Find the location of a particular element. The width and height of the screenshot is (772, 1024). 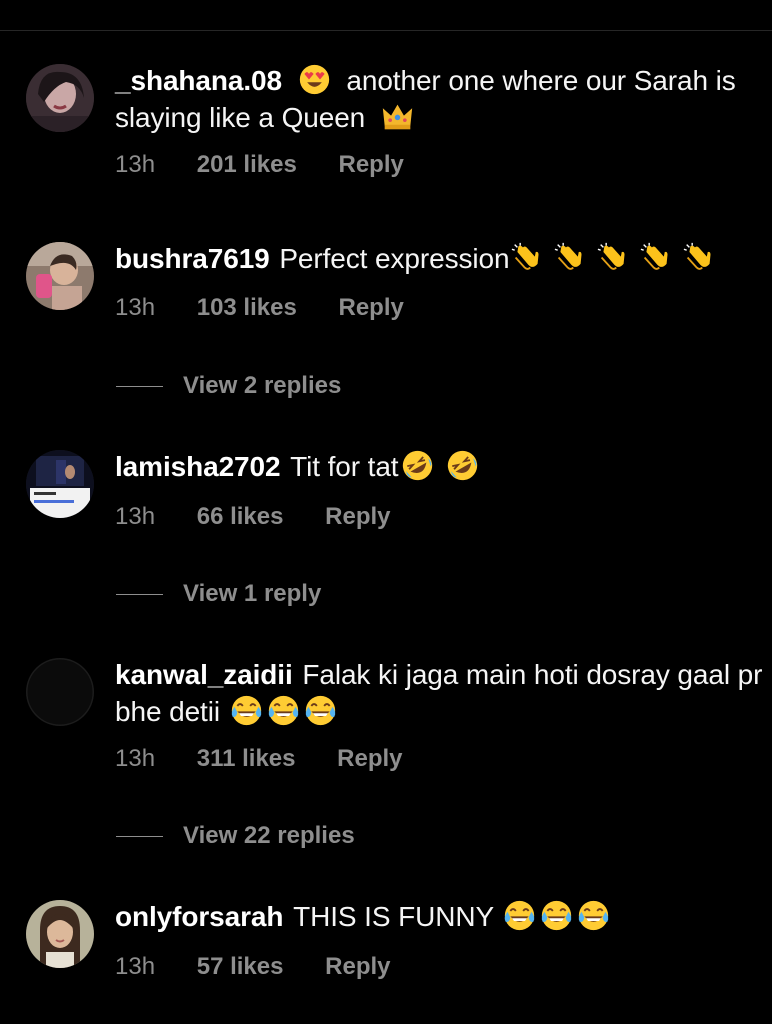

comment-text: onlyforsarah THIS IS FUNNY is located at coordinates (439, 916).